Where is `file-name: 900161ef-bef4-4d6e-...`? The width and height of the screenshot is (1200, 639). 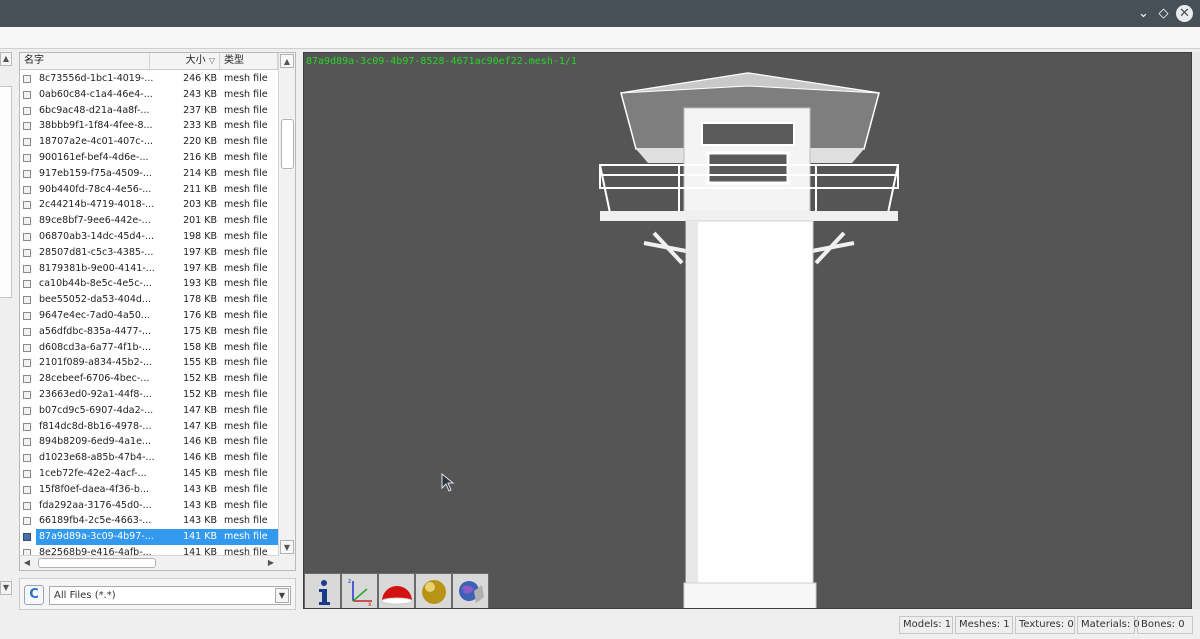
file-name: 900161ef-bef4-4d6e-... is located at coordinates (94, 157).